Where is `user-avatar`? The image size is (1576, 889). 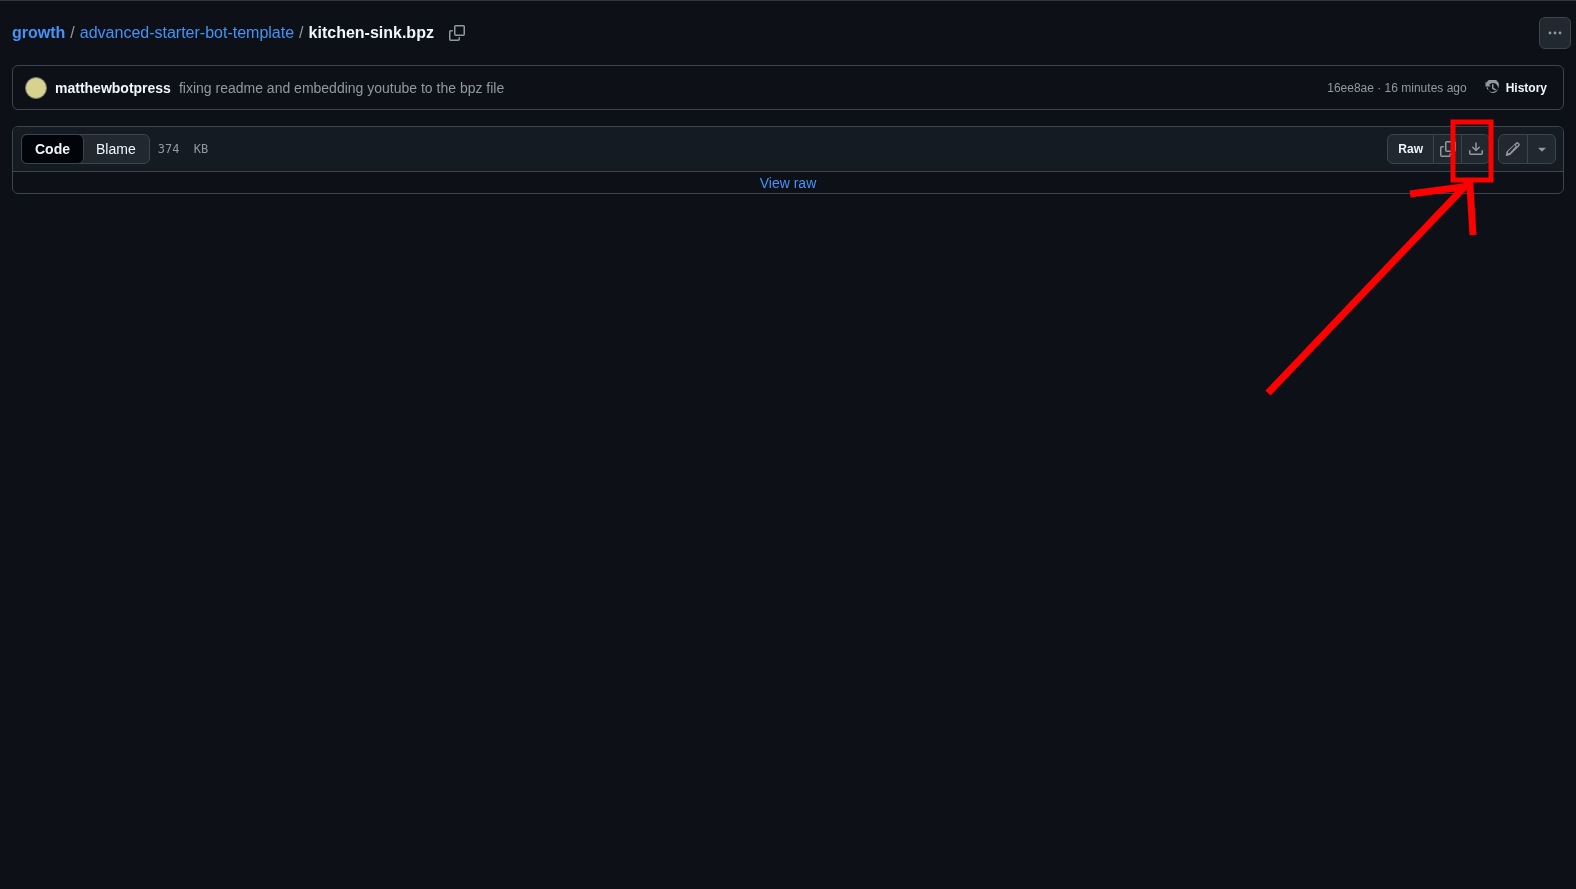 user-avatar is located at coordinates (36, 87).